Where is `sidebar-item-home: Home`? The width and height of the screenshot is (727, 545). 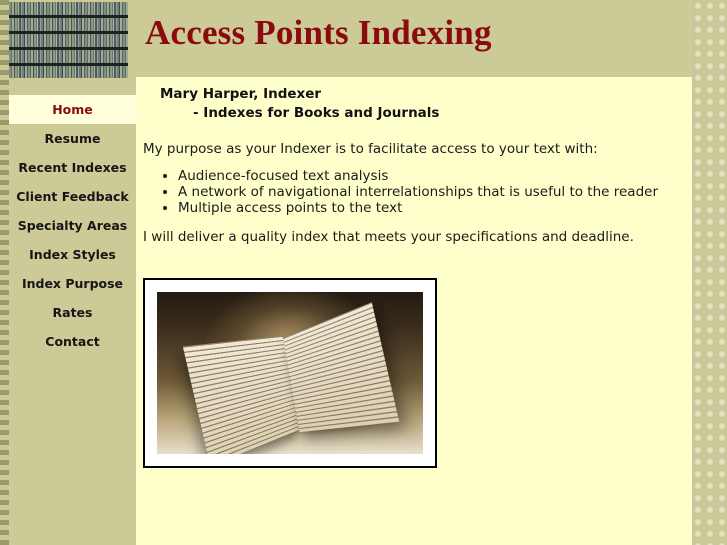
sidebar-item-home: Home is located at coordinates (72, 109).